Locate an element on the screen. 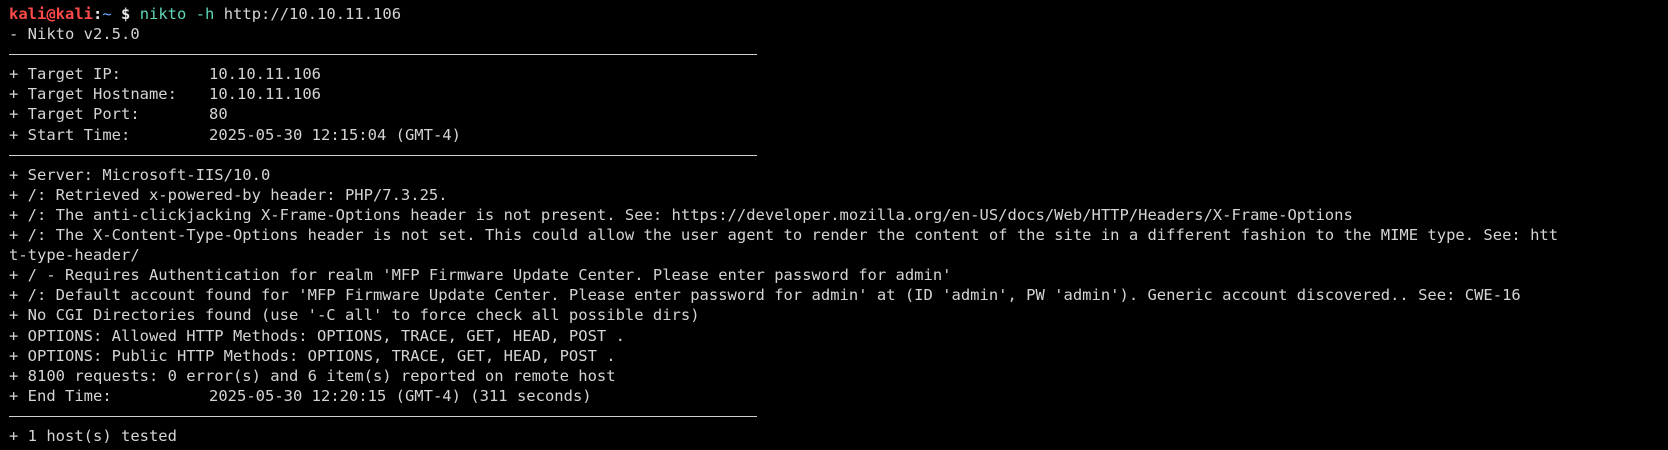  target-hostname-value: 10.10.11.106 is located at coordinates (265, 94).